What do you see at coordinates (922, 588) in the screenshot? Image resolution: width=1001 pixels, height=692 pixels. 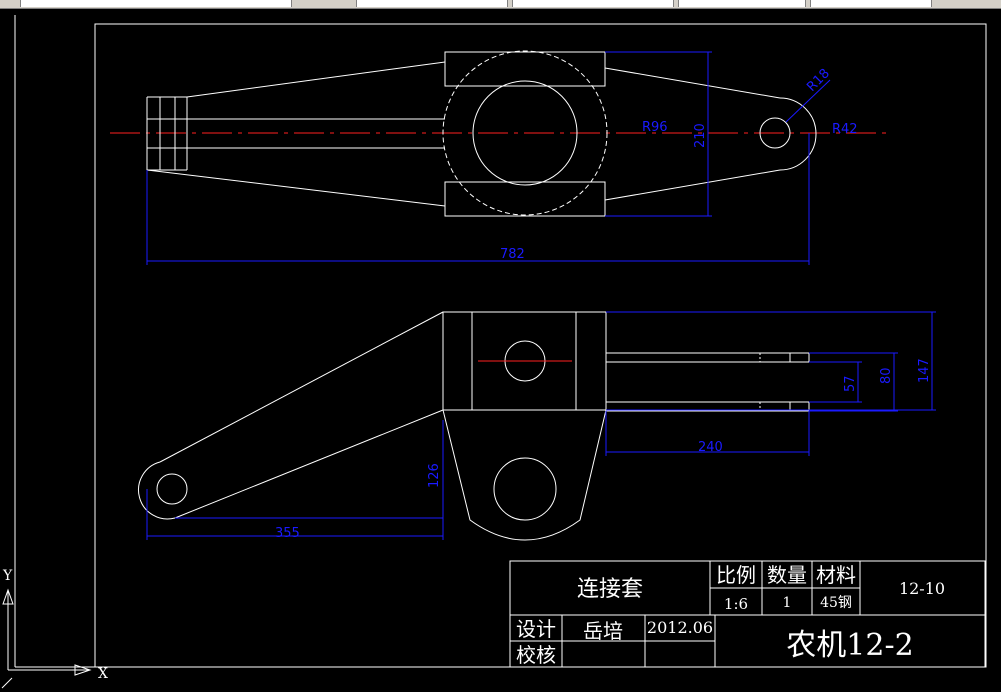 I see `drawing-number: 12-10` at bounding box center [922, 588].